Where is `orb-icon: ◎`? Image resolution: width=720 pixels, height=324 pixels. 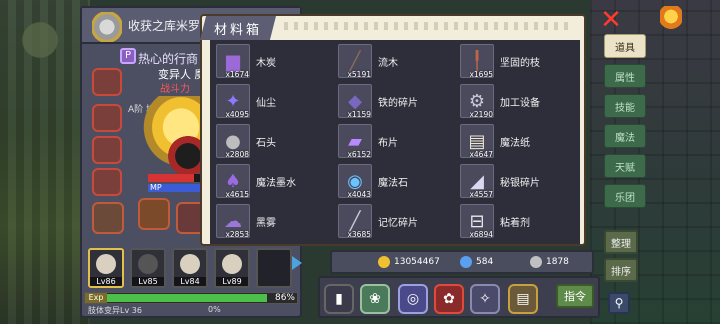
orb-icon: ◎ is located at coordinates (413, 299).